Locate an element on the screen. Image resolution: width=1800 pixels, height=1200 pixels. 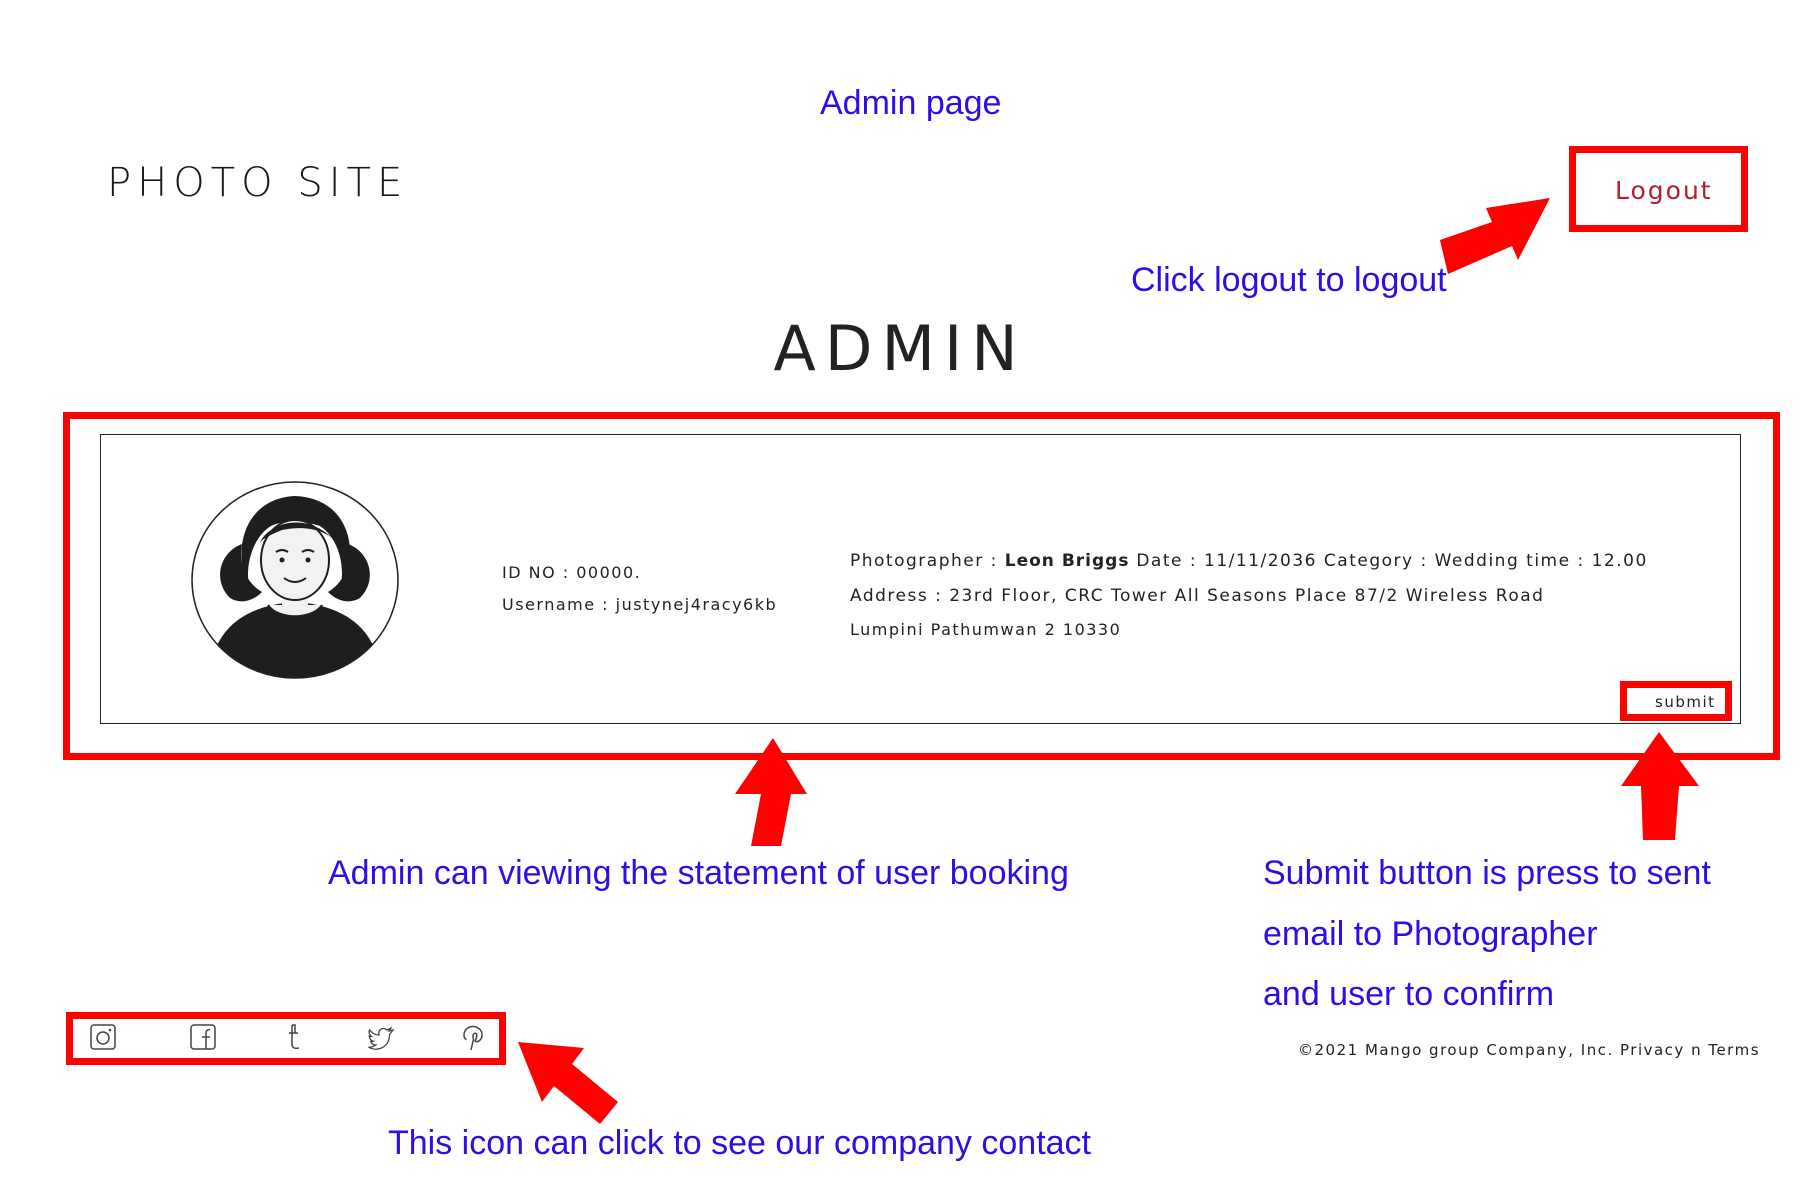
submit-button: submit is located at coordinates (1685, 702).